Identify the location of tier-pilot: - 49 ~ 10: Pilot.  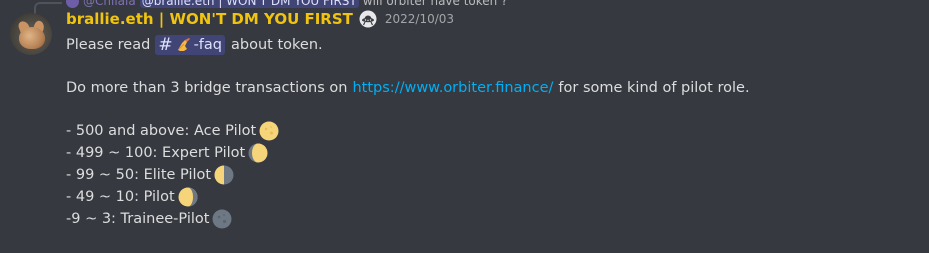
(132, 197).